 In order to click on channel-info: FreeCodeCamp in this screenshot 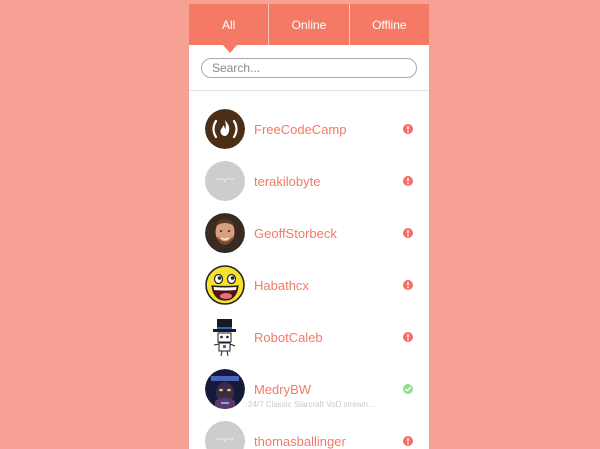, I will do `click(300, 129)`.